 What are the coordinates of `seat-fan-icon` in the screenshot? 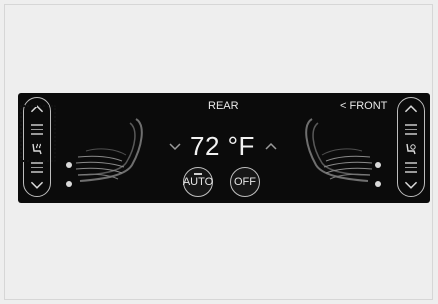 It's located at (411, 149).